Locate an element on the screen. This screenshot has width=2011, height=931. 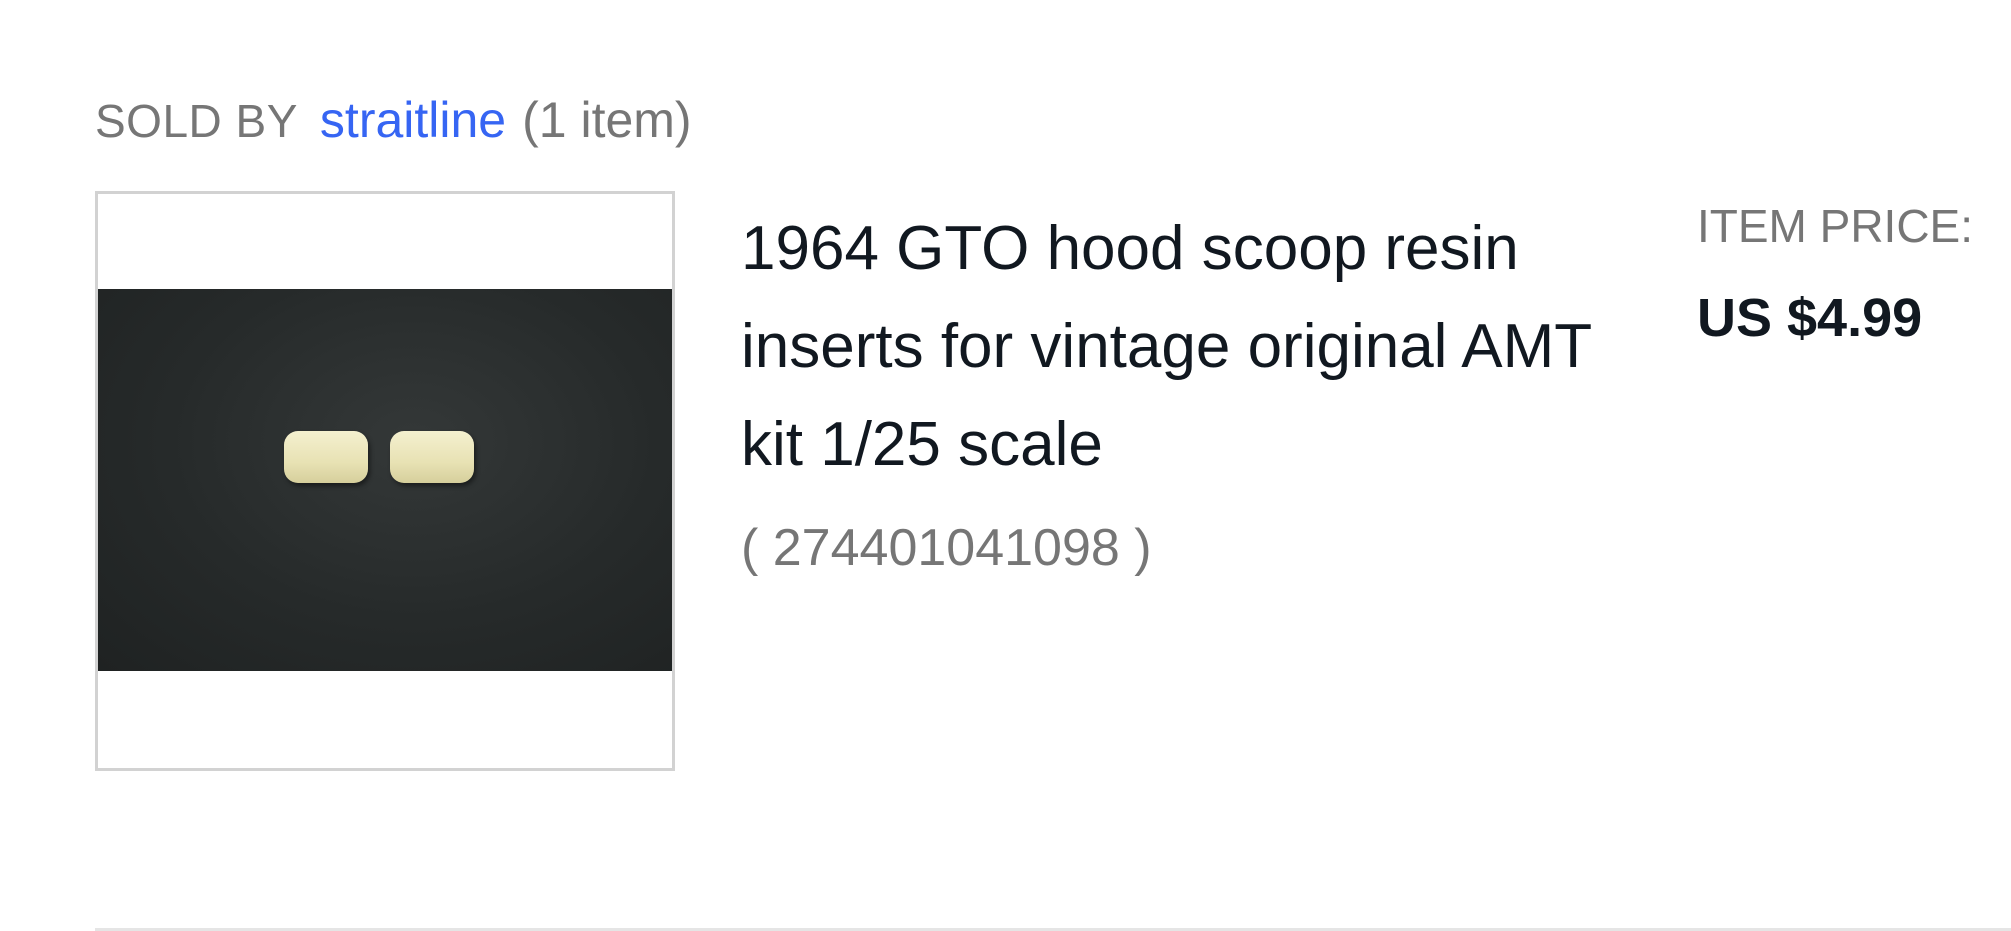
hood-scoop-insert-right is located at coordinates (432, 457).